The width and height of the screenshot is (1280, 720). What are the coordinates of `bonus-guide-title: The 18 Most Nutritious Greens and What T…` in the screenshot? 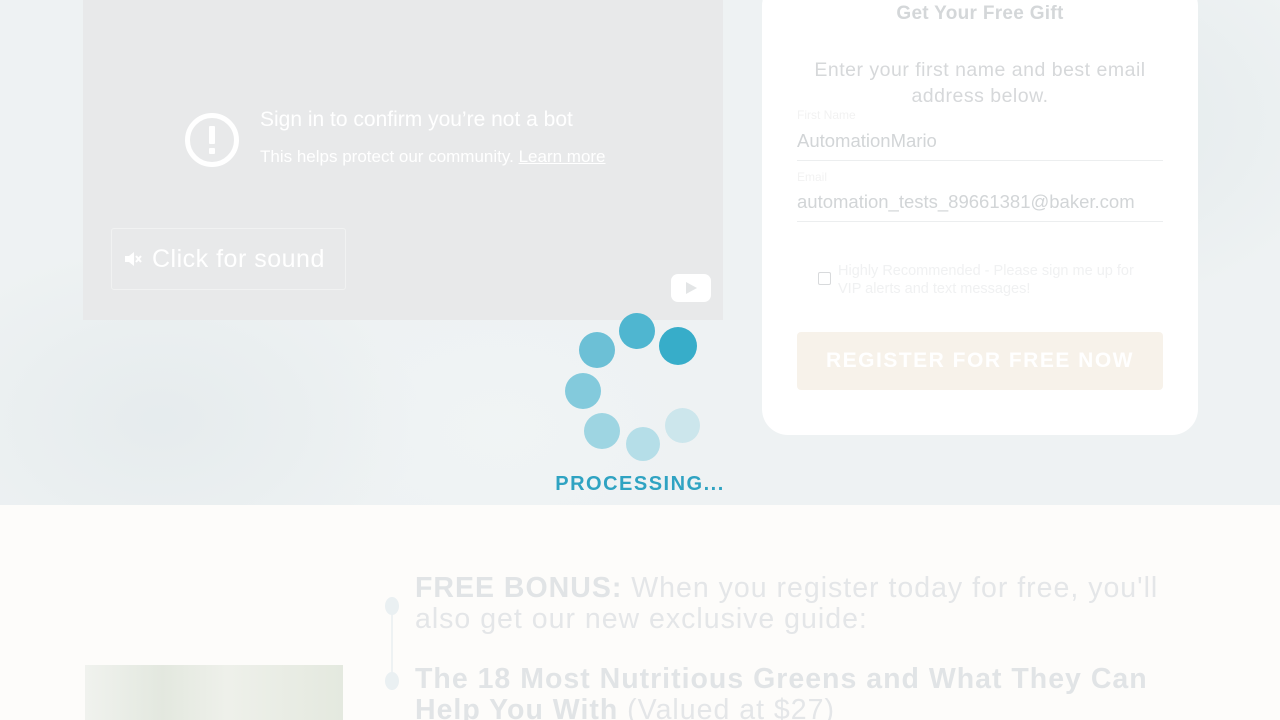 It's located at (805, 692).